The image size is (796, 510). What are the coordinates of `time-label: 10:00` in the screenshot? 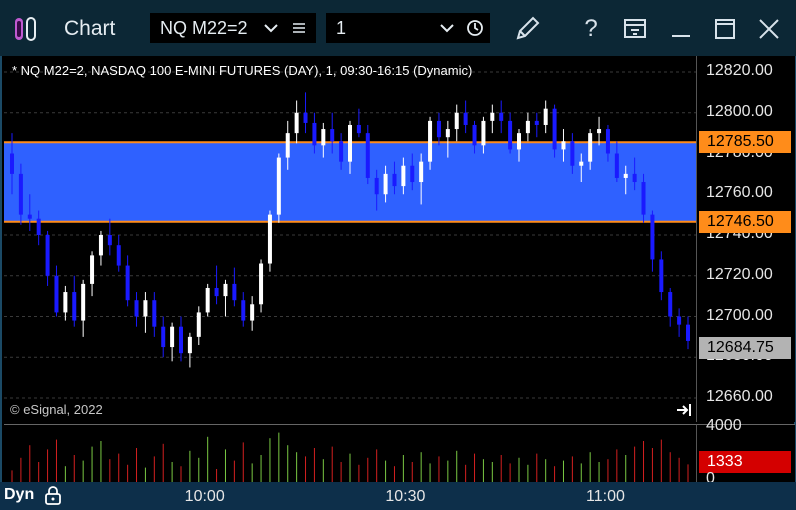 It's located at (204, 496).